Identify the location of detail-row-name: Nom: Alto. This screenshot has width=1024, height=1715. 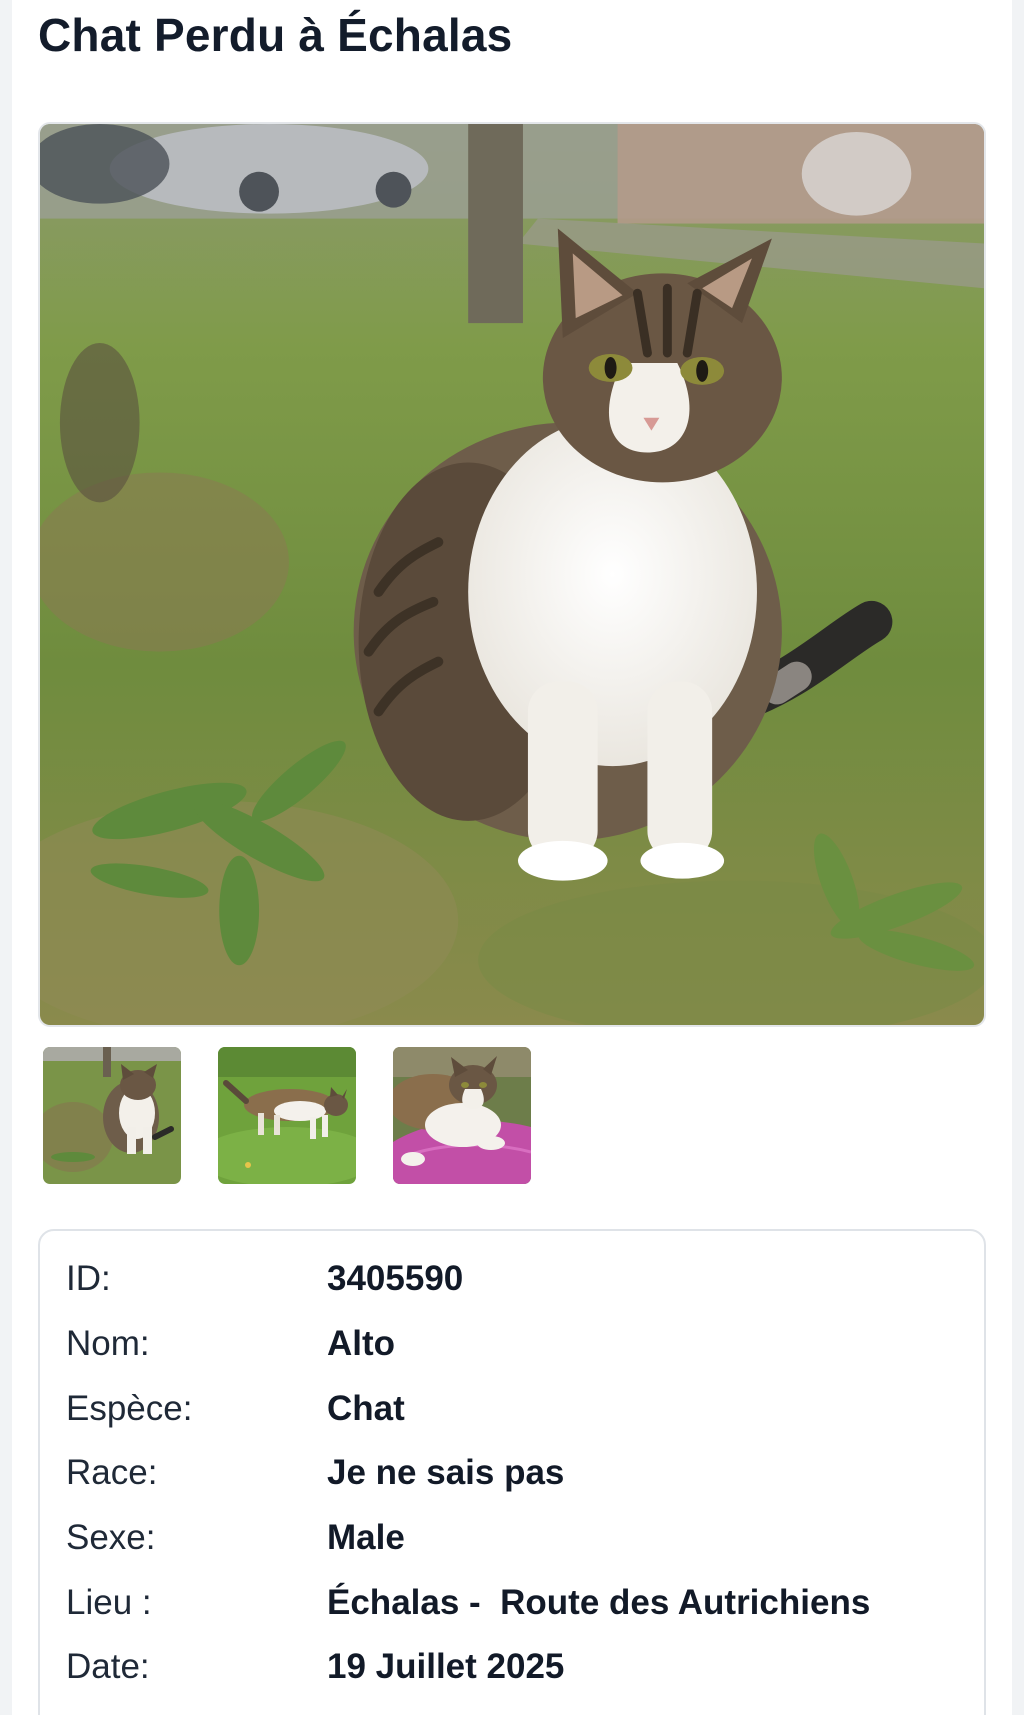
(512, 1344).